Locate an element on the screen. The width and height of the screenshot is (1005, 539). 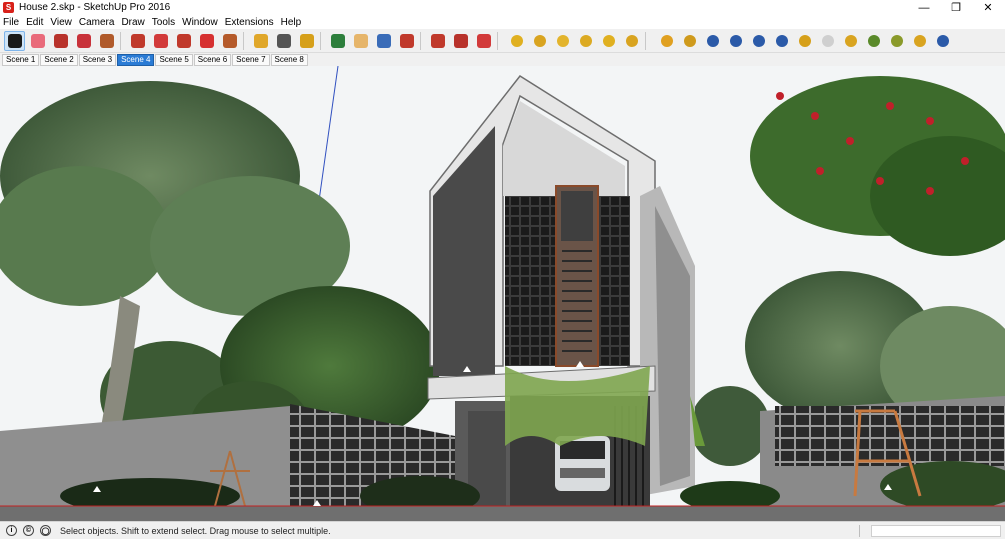
render-tool-3-button is located at coordinates (712, 41).